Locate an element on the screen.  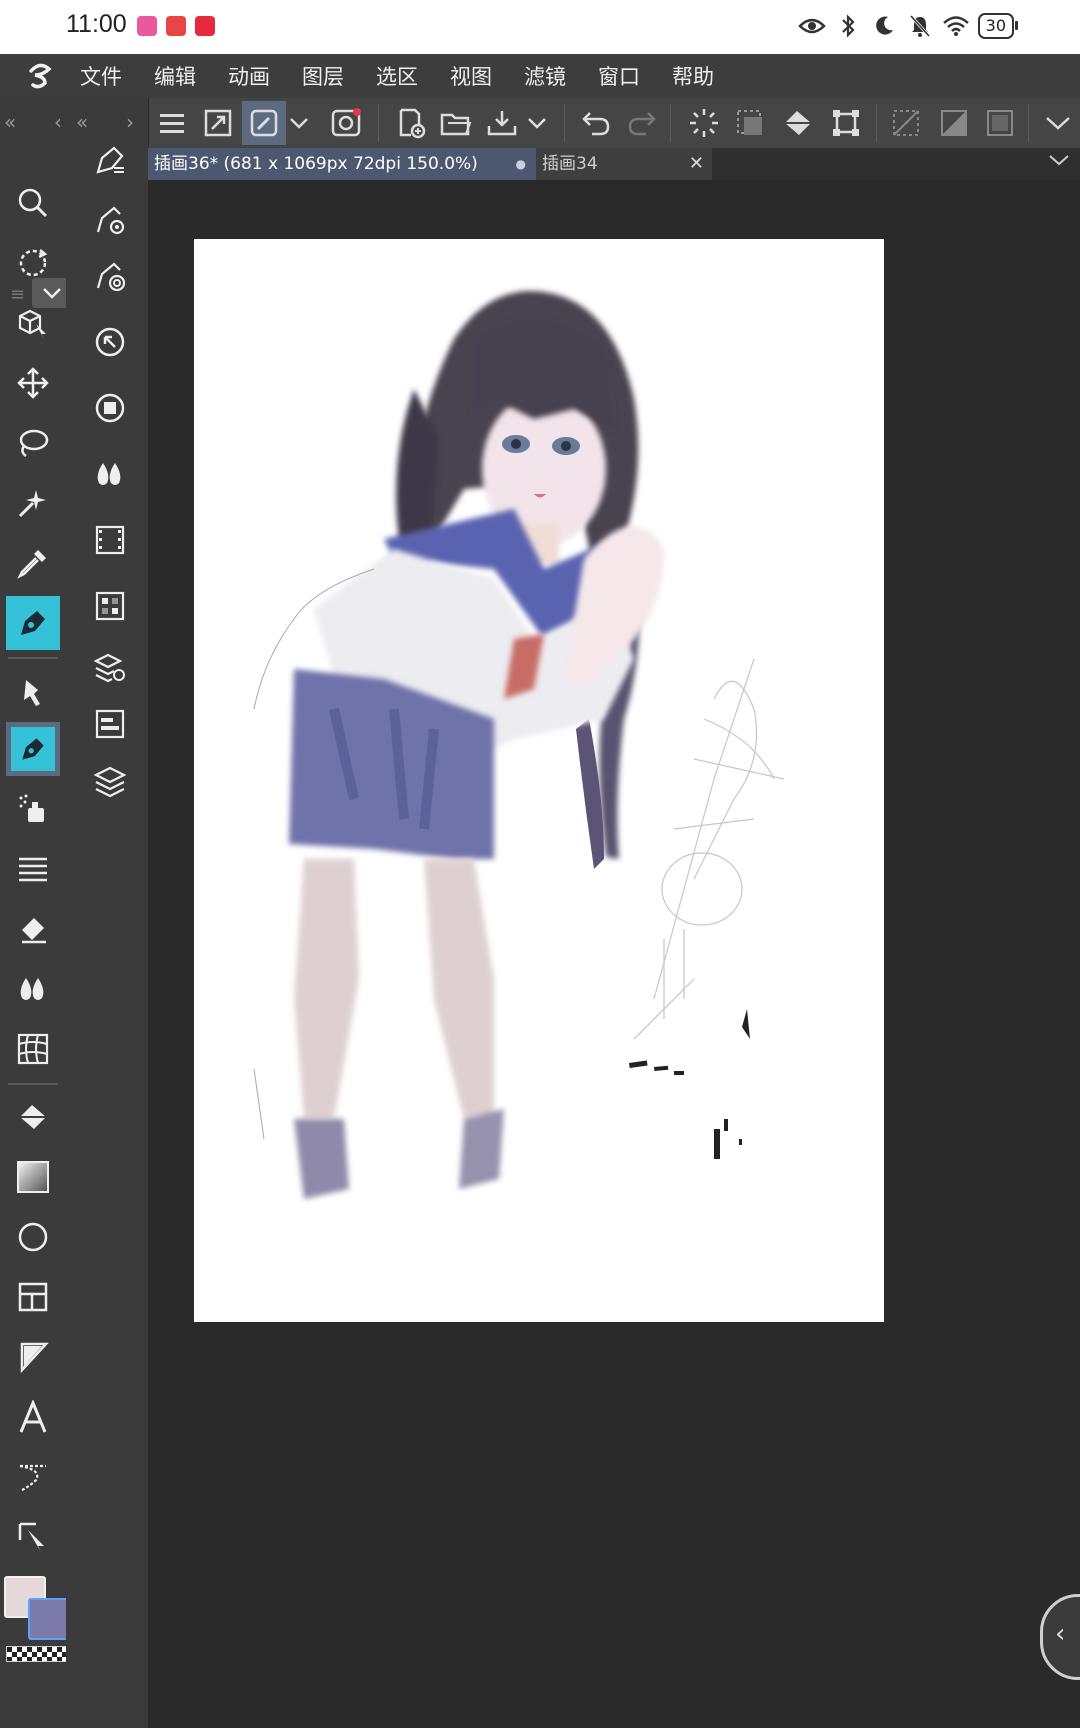
status-icons: 30 is located at coordinates (908, 26).